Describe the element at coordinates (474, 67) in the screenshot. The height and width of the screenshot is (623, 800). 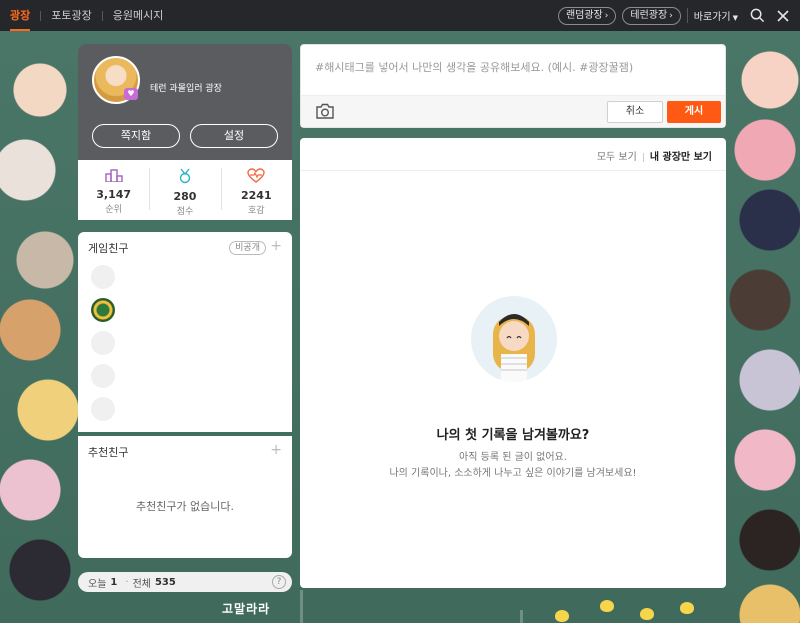
I see `compose-input: #해시태그를 넣어서 나만의 생각을 공유해보세요. (예시. #광장꿀잼)` at that location.